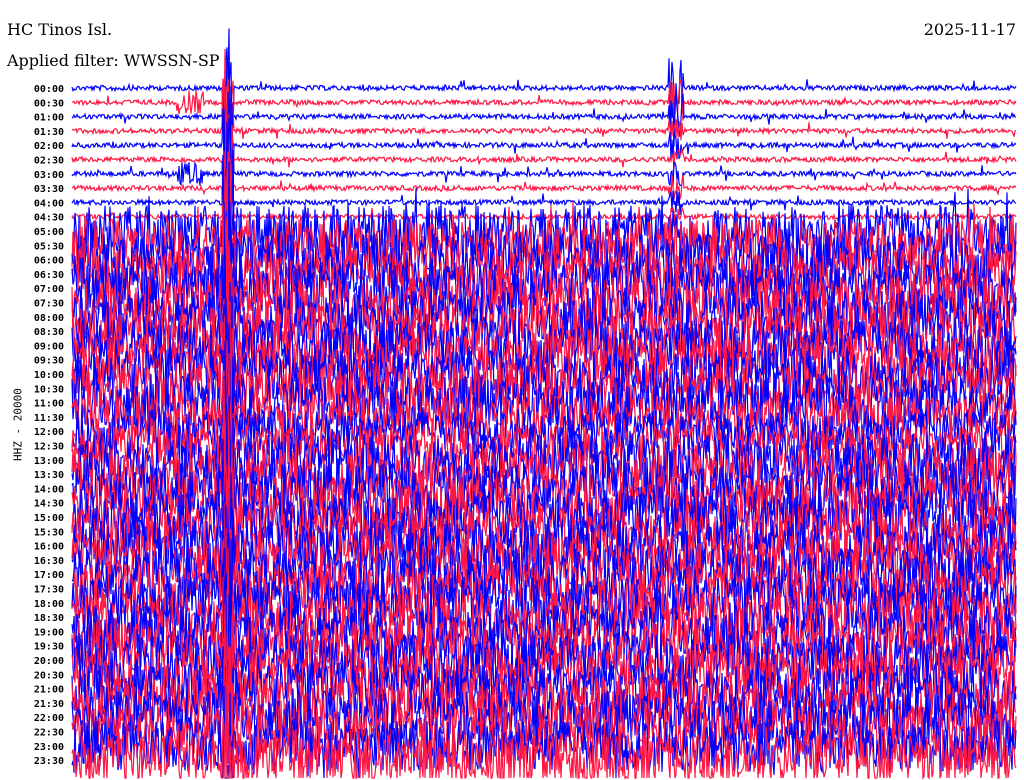  I want to click on row-time-label: 16:00, so click(49, 547).